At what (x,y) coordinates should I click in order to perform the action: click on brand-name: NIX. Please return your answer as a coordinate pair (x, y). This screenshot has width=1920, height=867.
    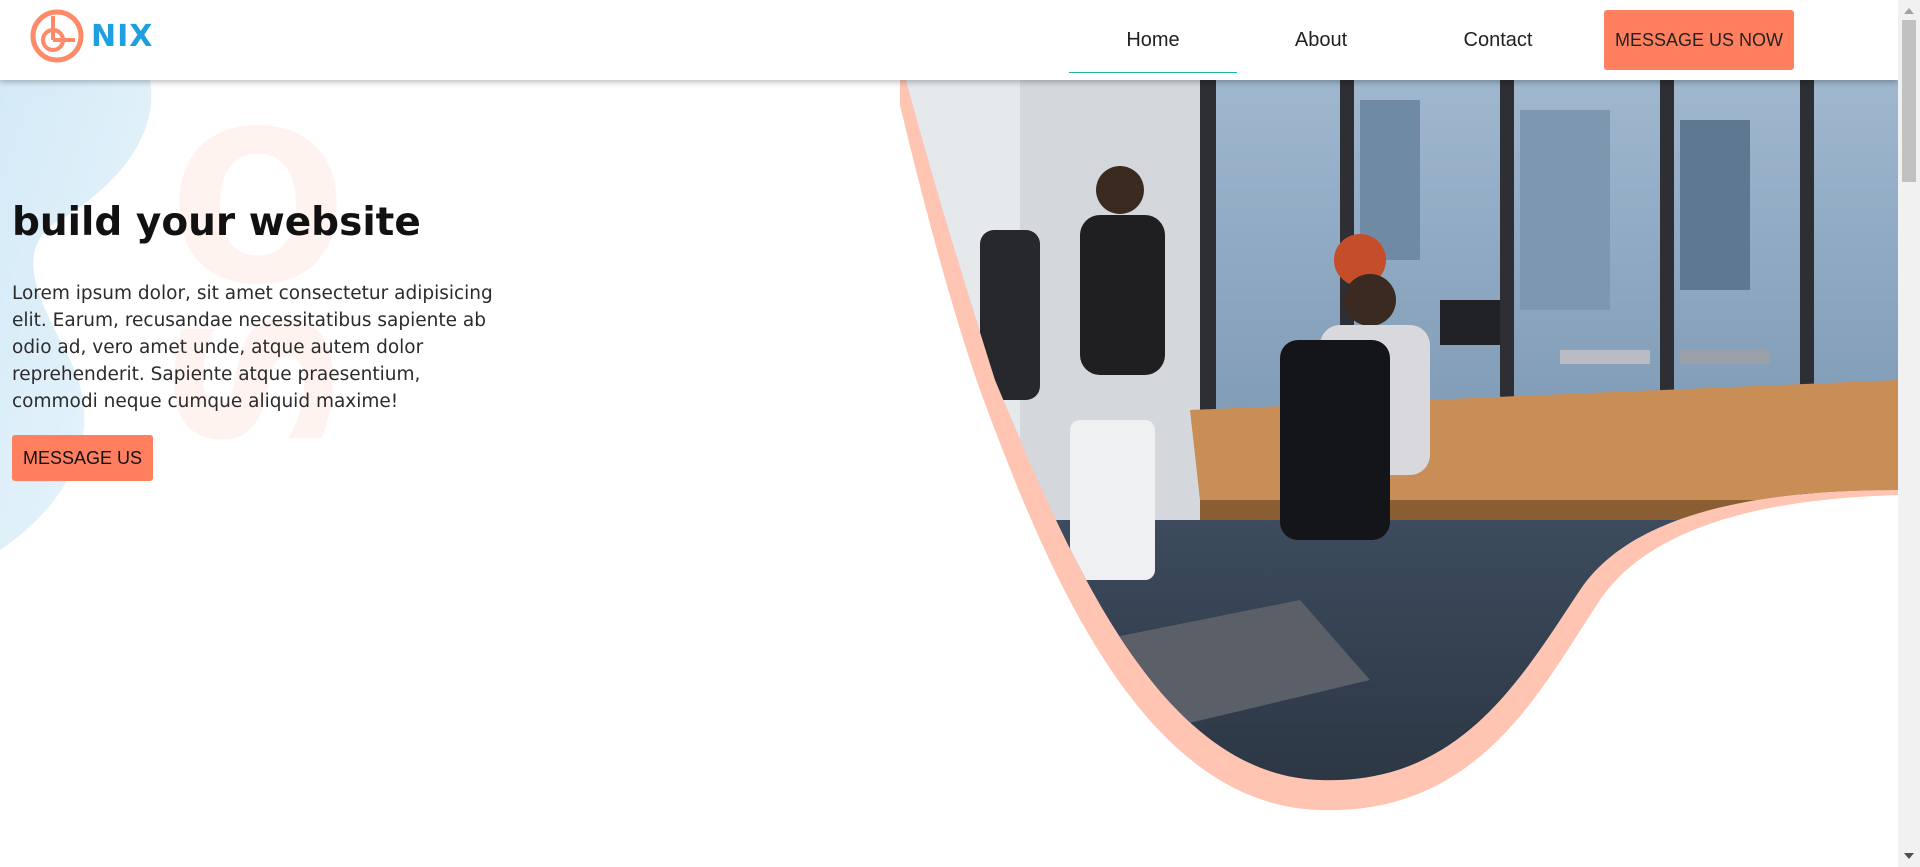
    Looking at the image, I should click on (122, 36).